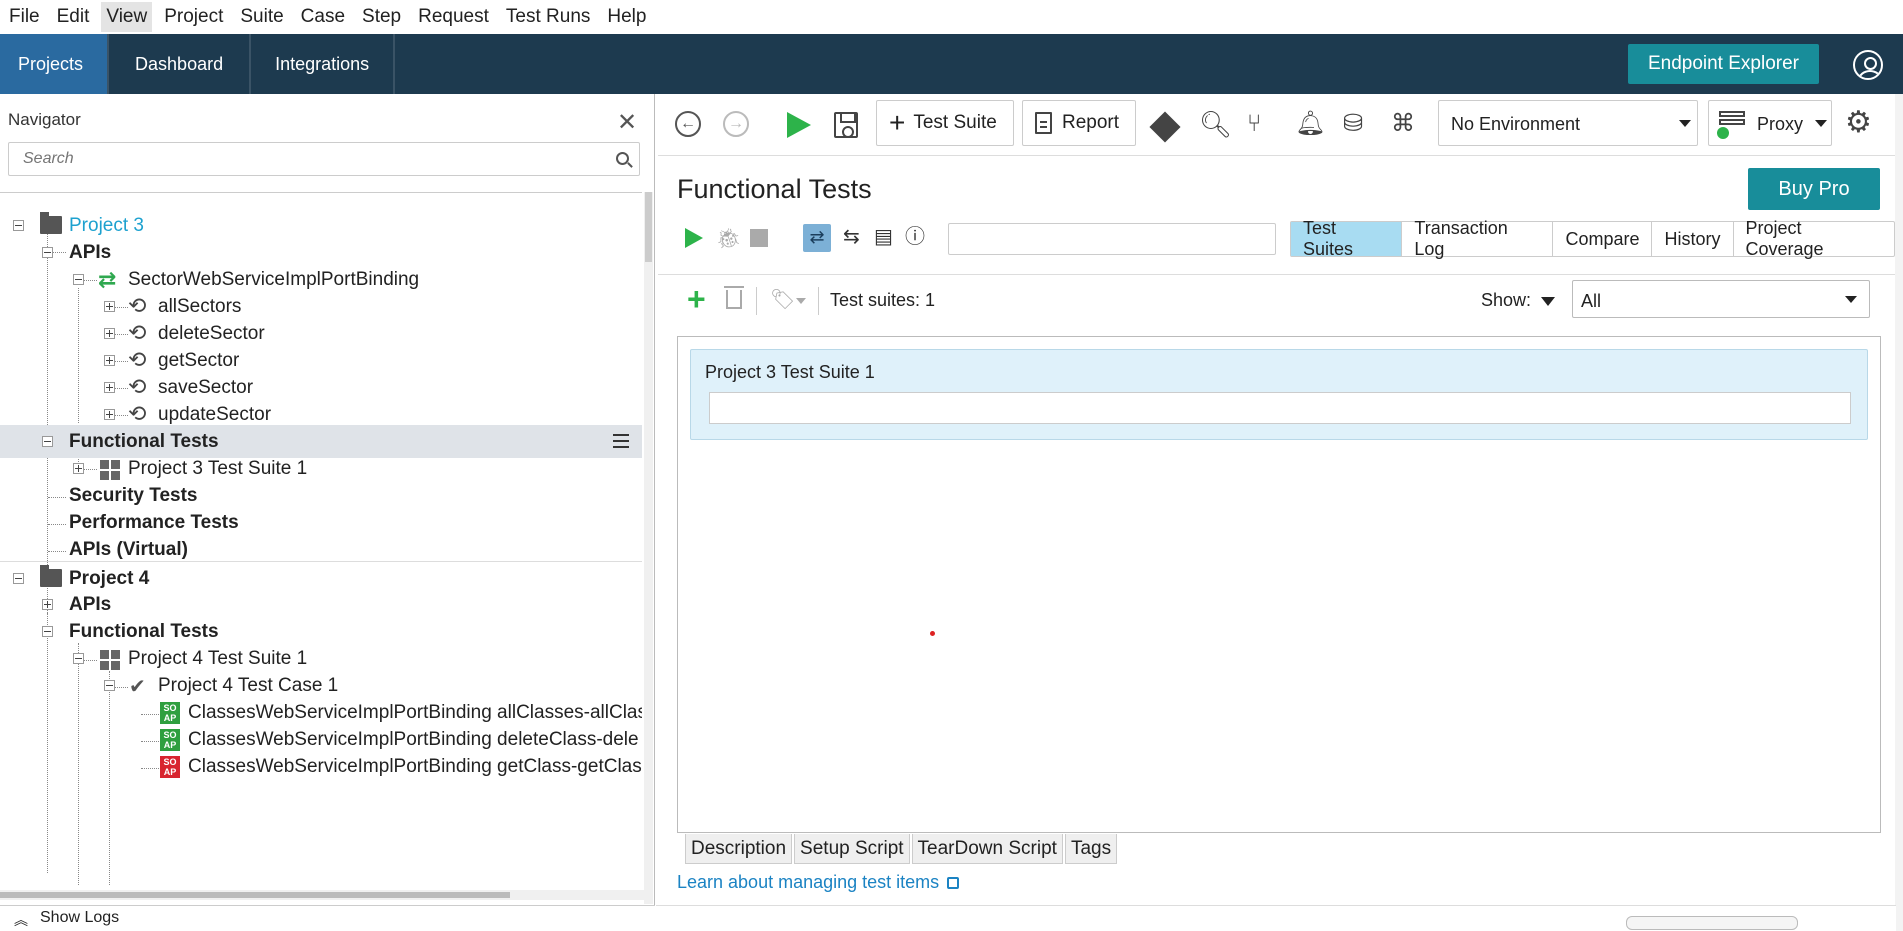  What do you see at coordinates (648, 548) in the screenshot?
I see `tree-vertical-scrollbar` at bounding box center [648, 548].